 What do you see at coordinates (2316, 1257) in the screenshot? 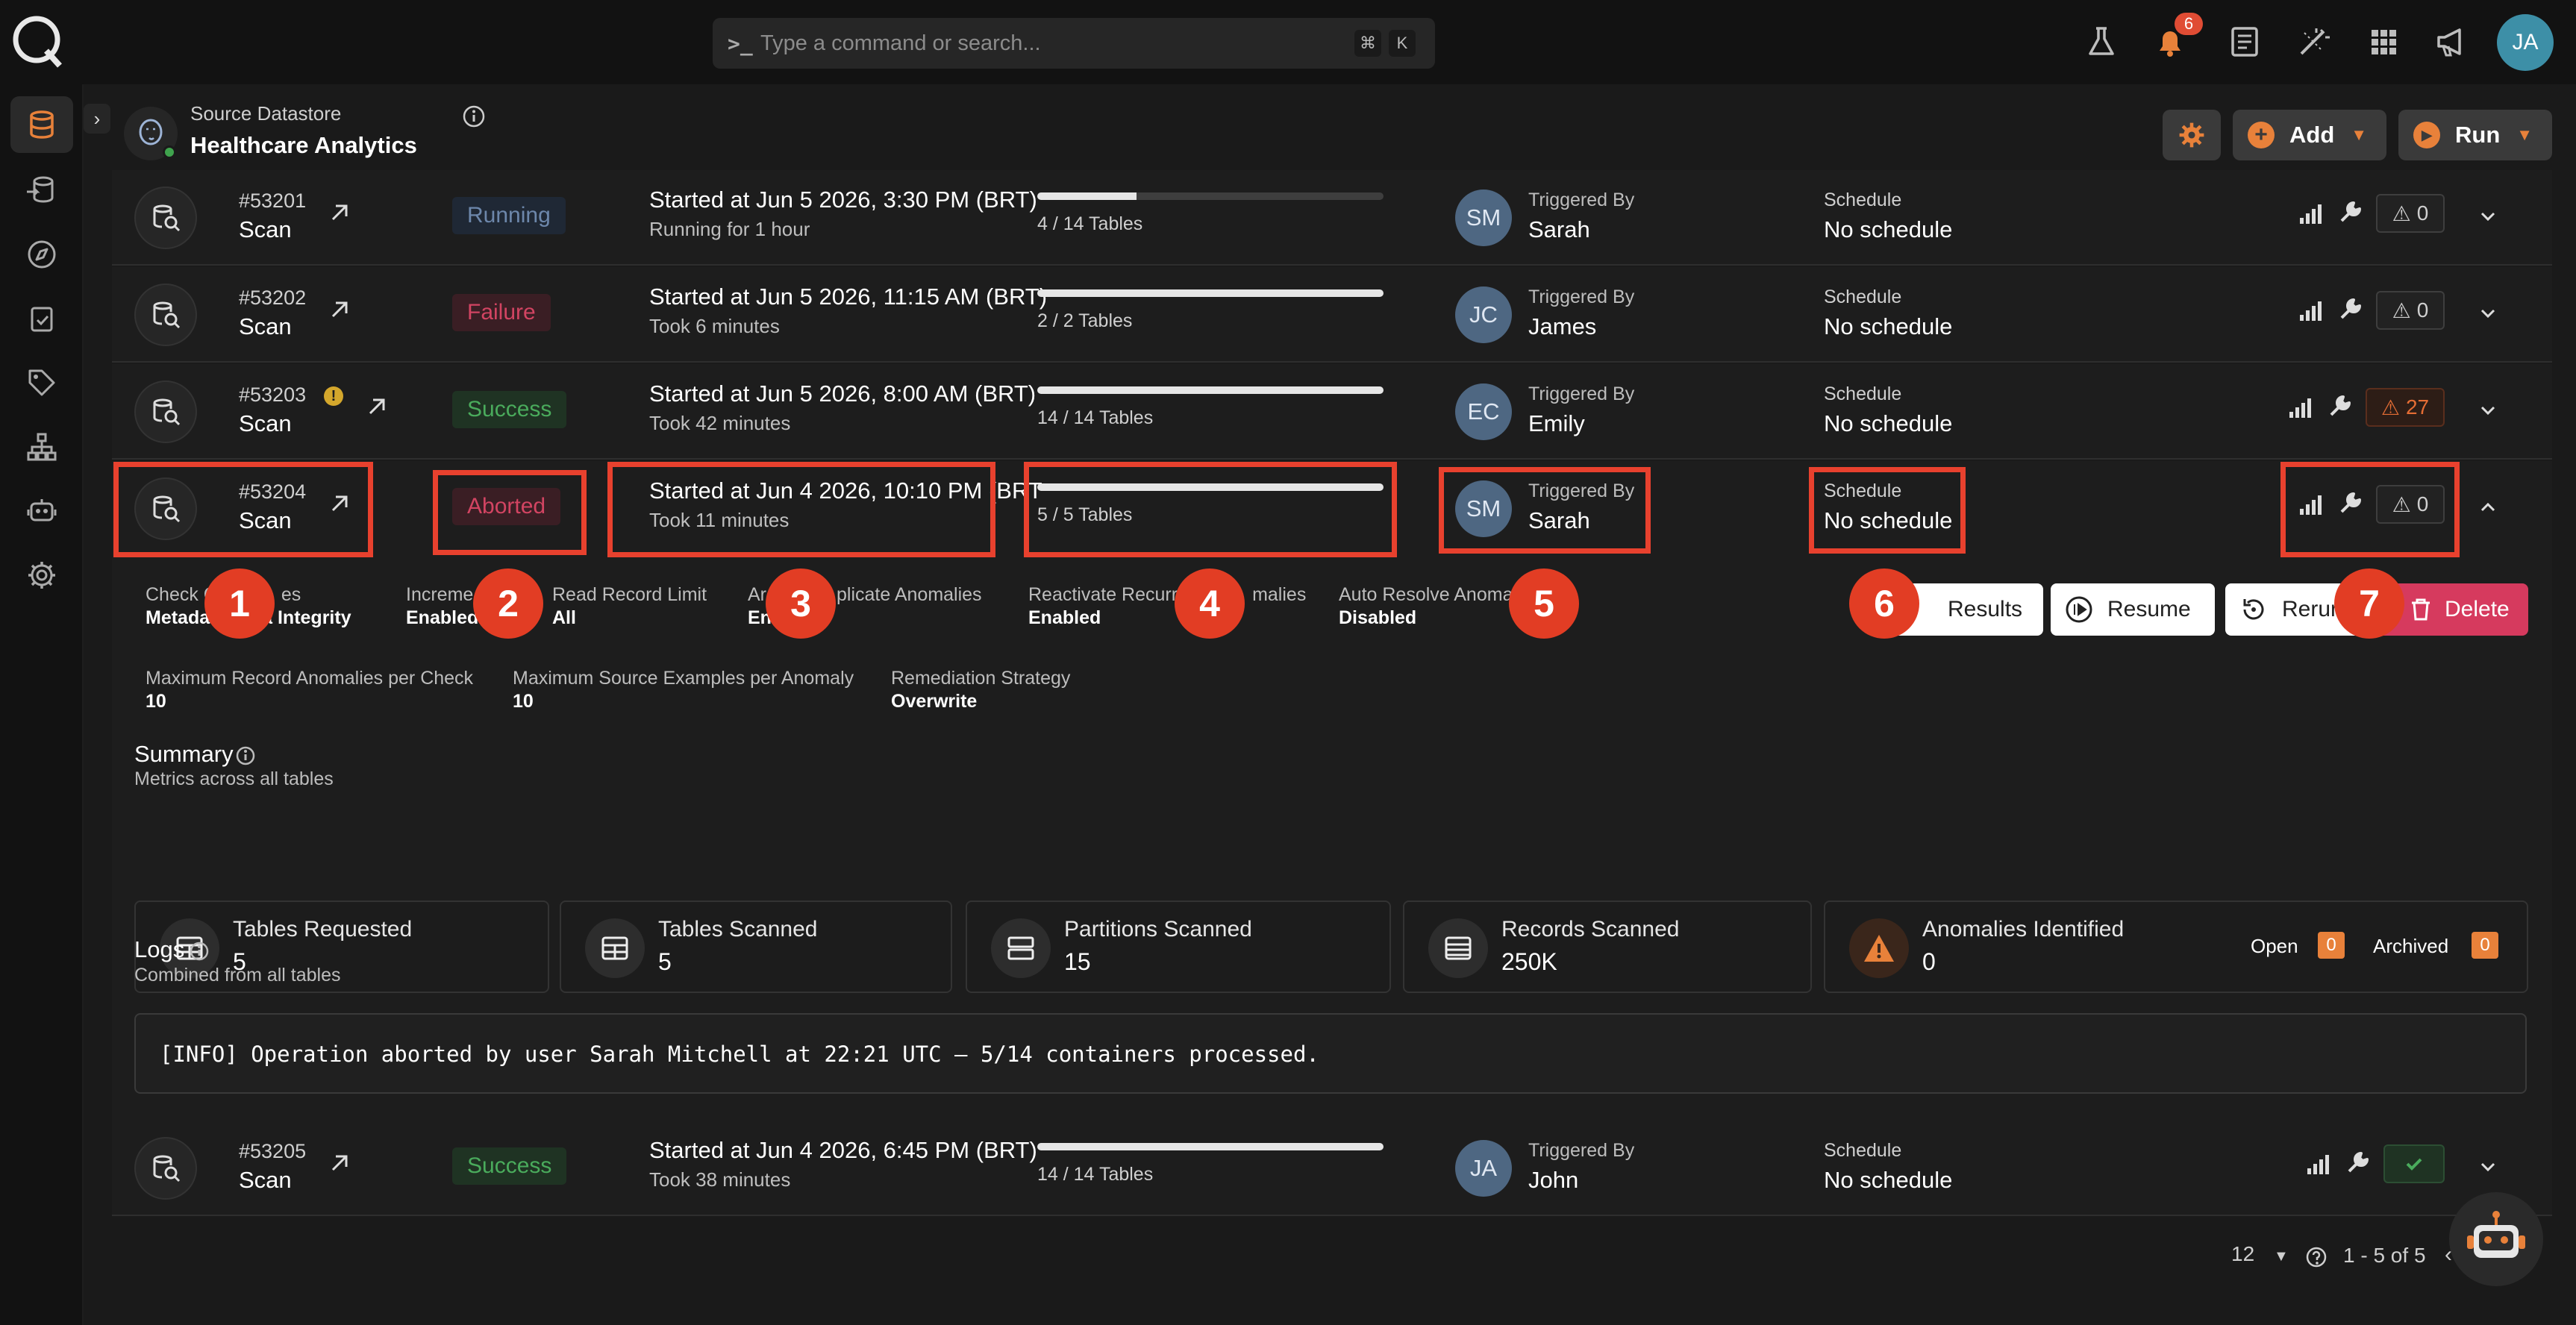
I see `help-icon` at bounding box center [2316, 1257].